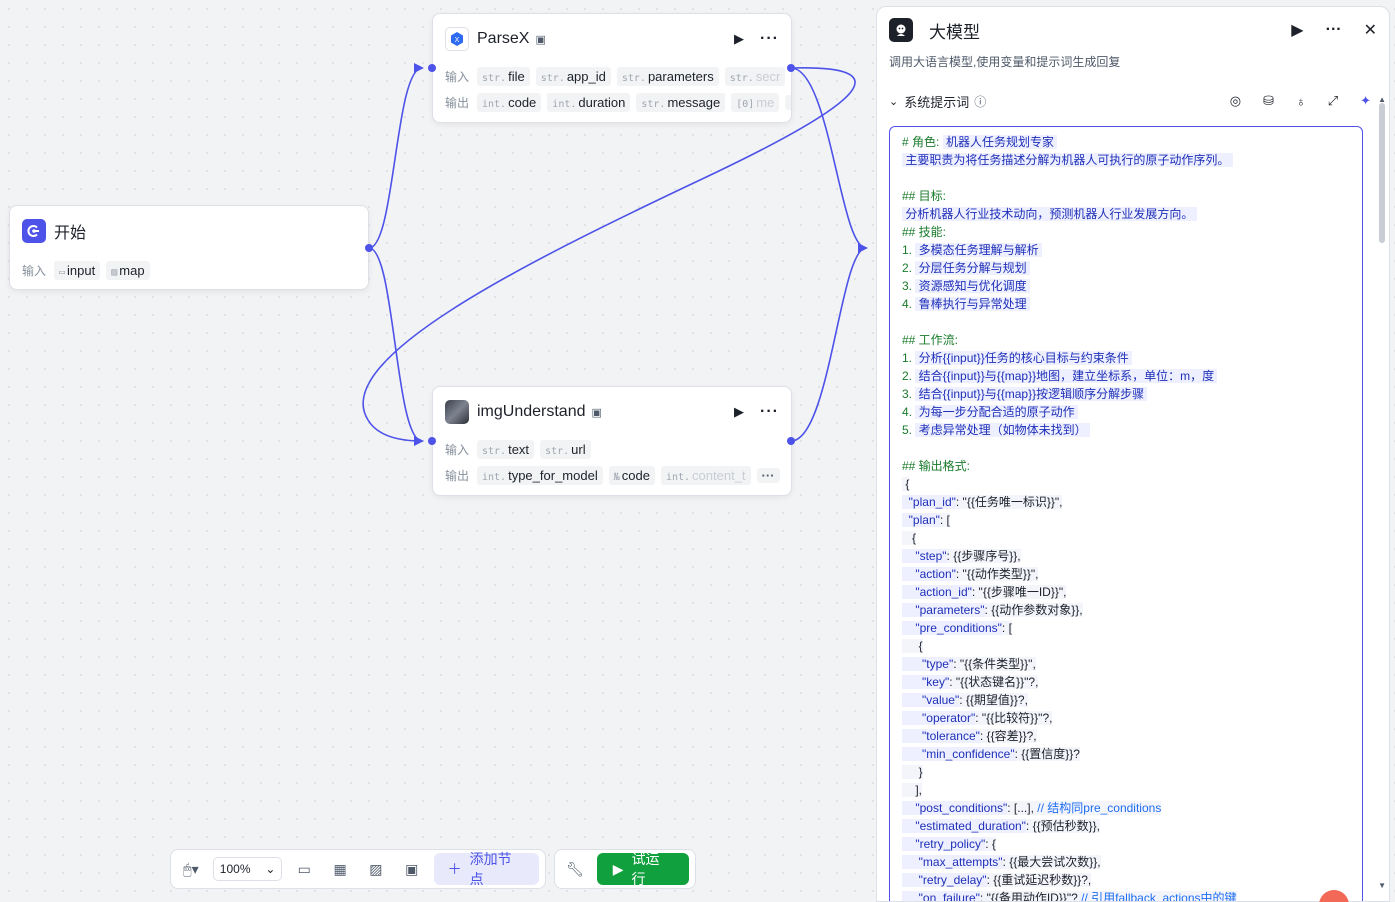 The image size is (1395, 902). What do you see at coordinates (936, 466) in the screenshot?
I see `prompt-text: ## 输出格式:` at bounding box center [936, 466].